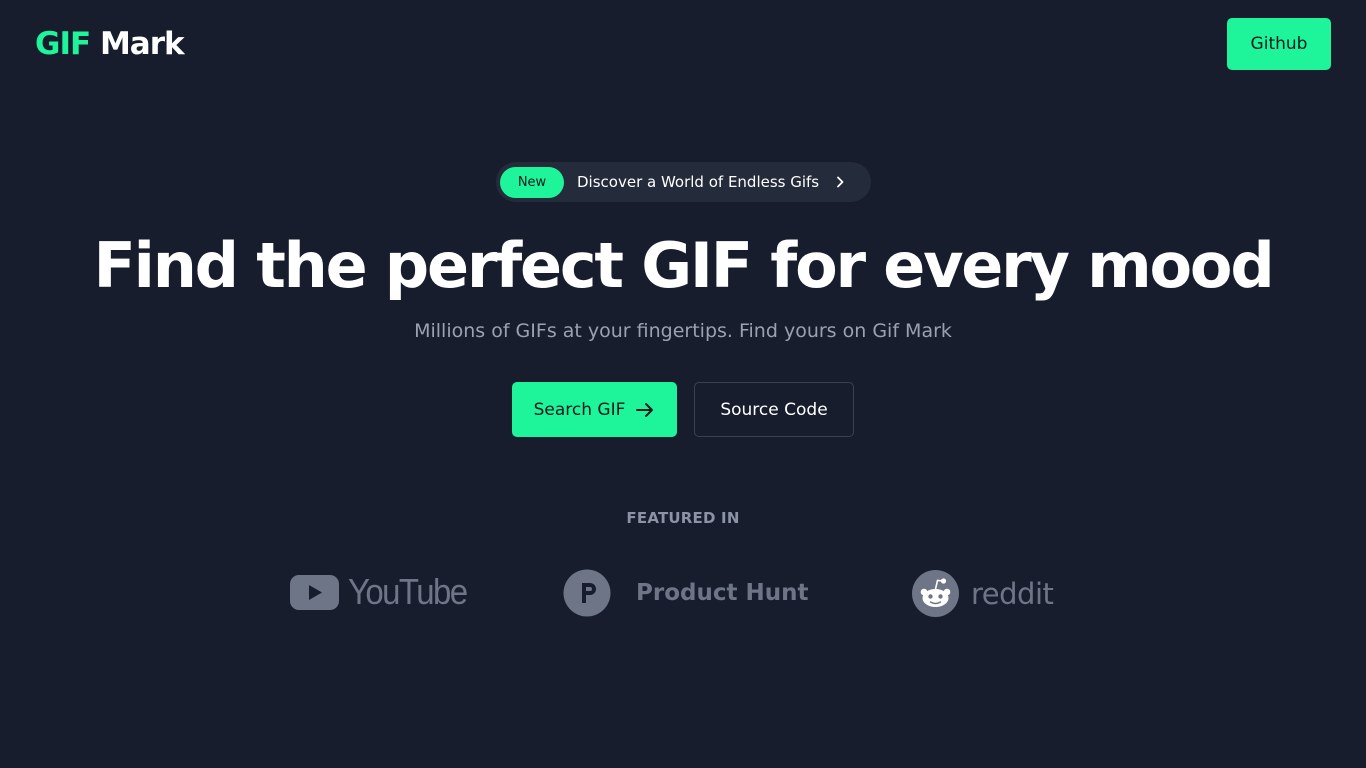 The height and width of the screenshot is (768, 1366). I want to click on product-hunt-icon, so click(587, 593).